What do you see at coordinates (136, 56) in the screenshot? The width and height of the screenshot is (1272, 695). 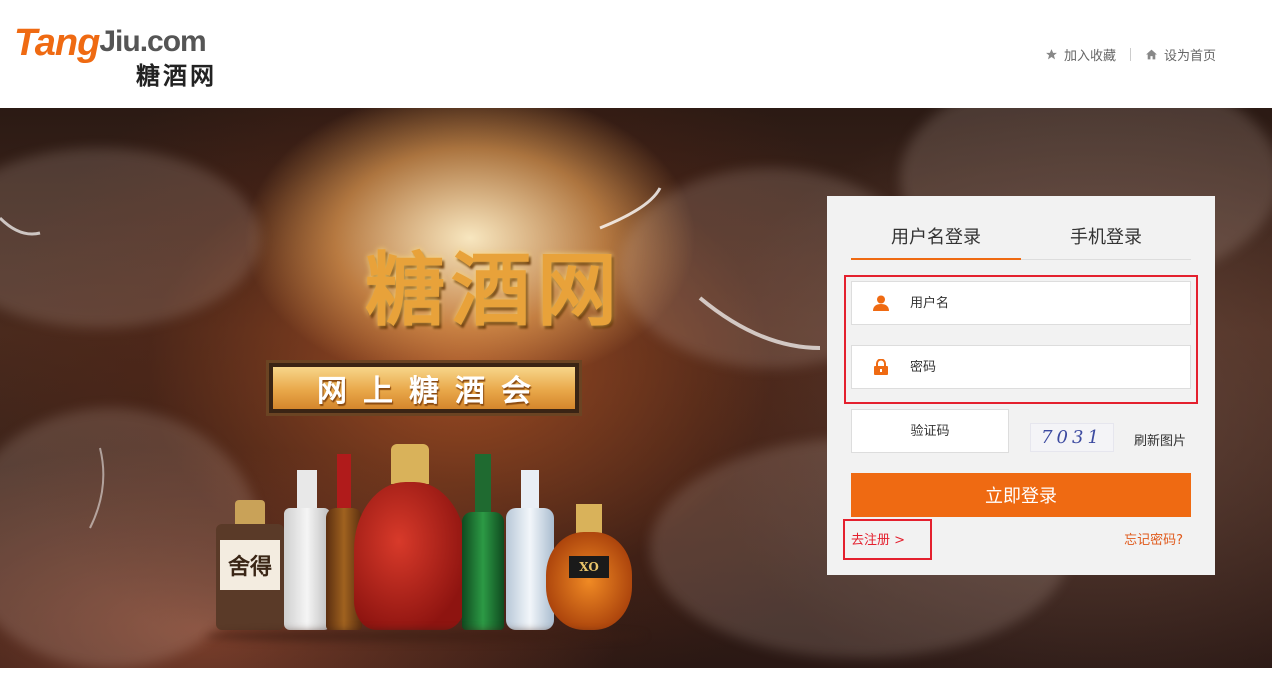 I see `site-logo: TangJiu.com 糖酒网` at bounding box center [136, 56].